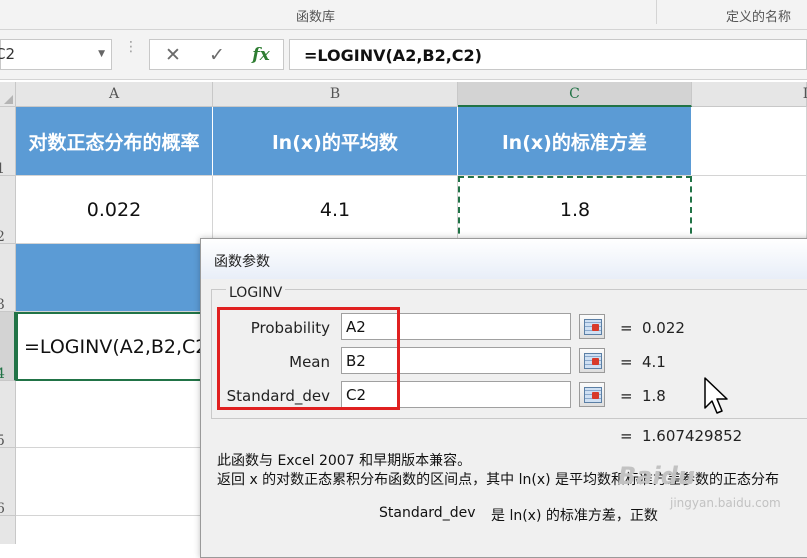 The height and width of the screenshot is (558, 807). Describe the element at coordinates (8, 414) in the screenshot. I see `row-header-5: 5` at that location.